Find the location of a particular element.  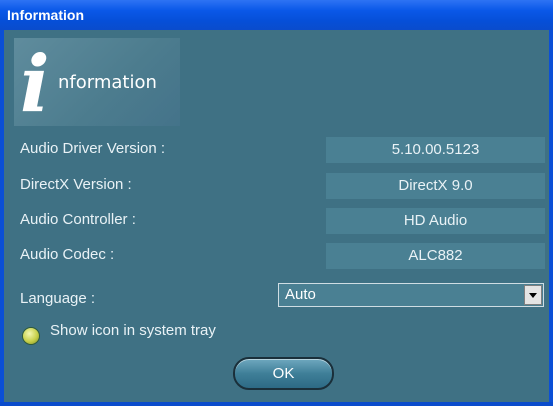

title-bar: Information is located at coordinates (276, 15).